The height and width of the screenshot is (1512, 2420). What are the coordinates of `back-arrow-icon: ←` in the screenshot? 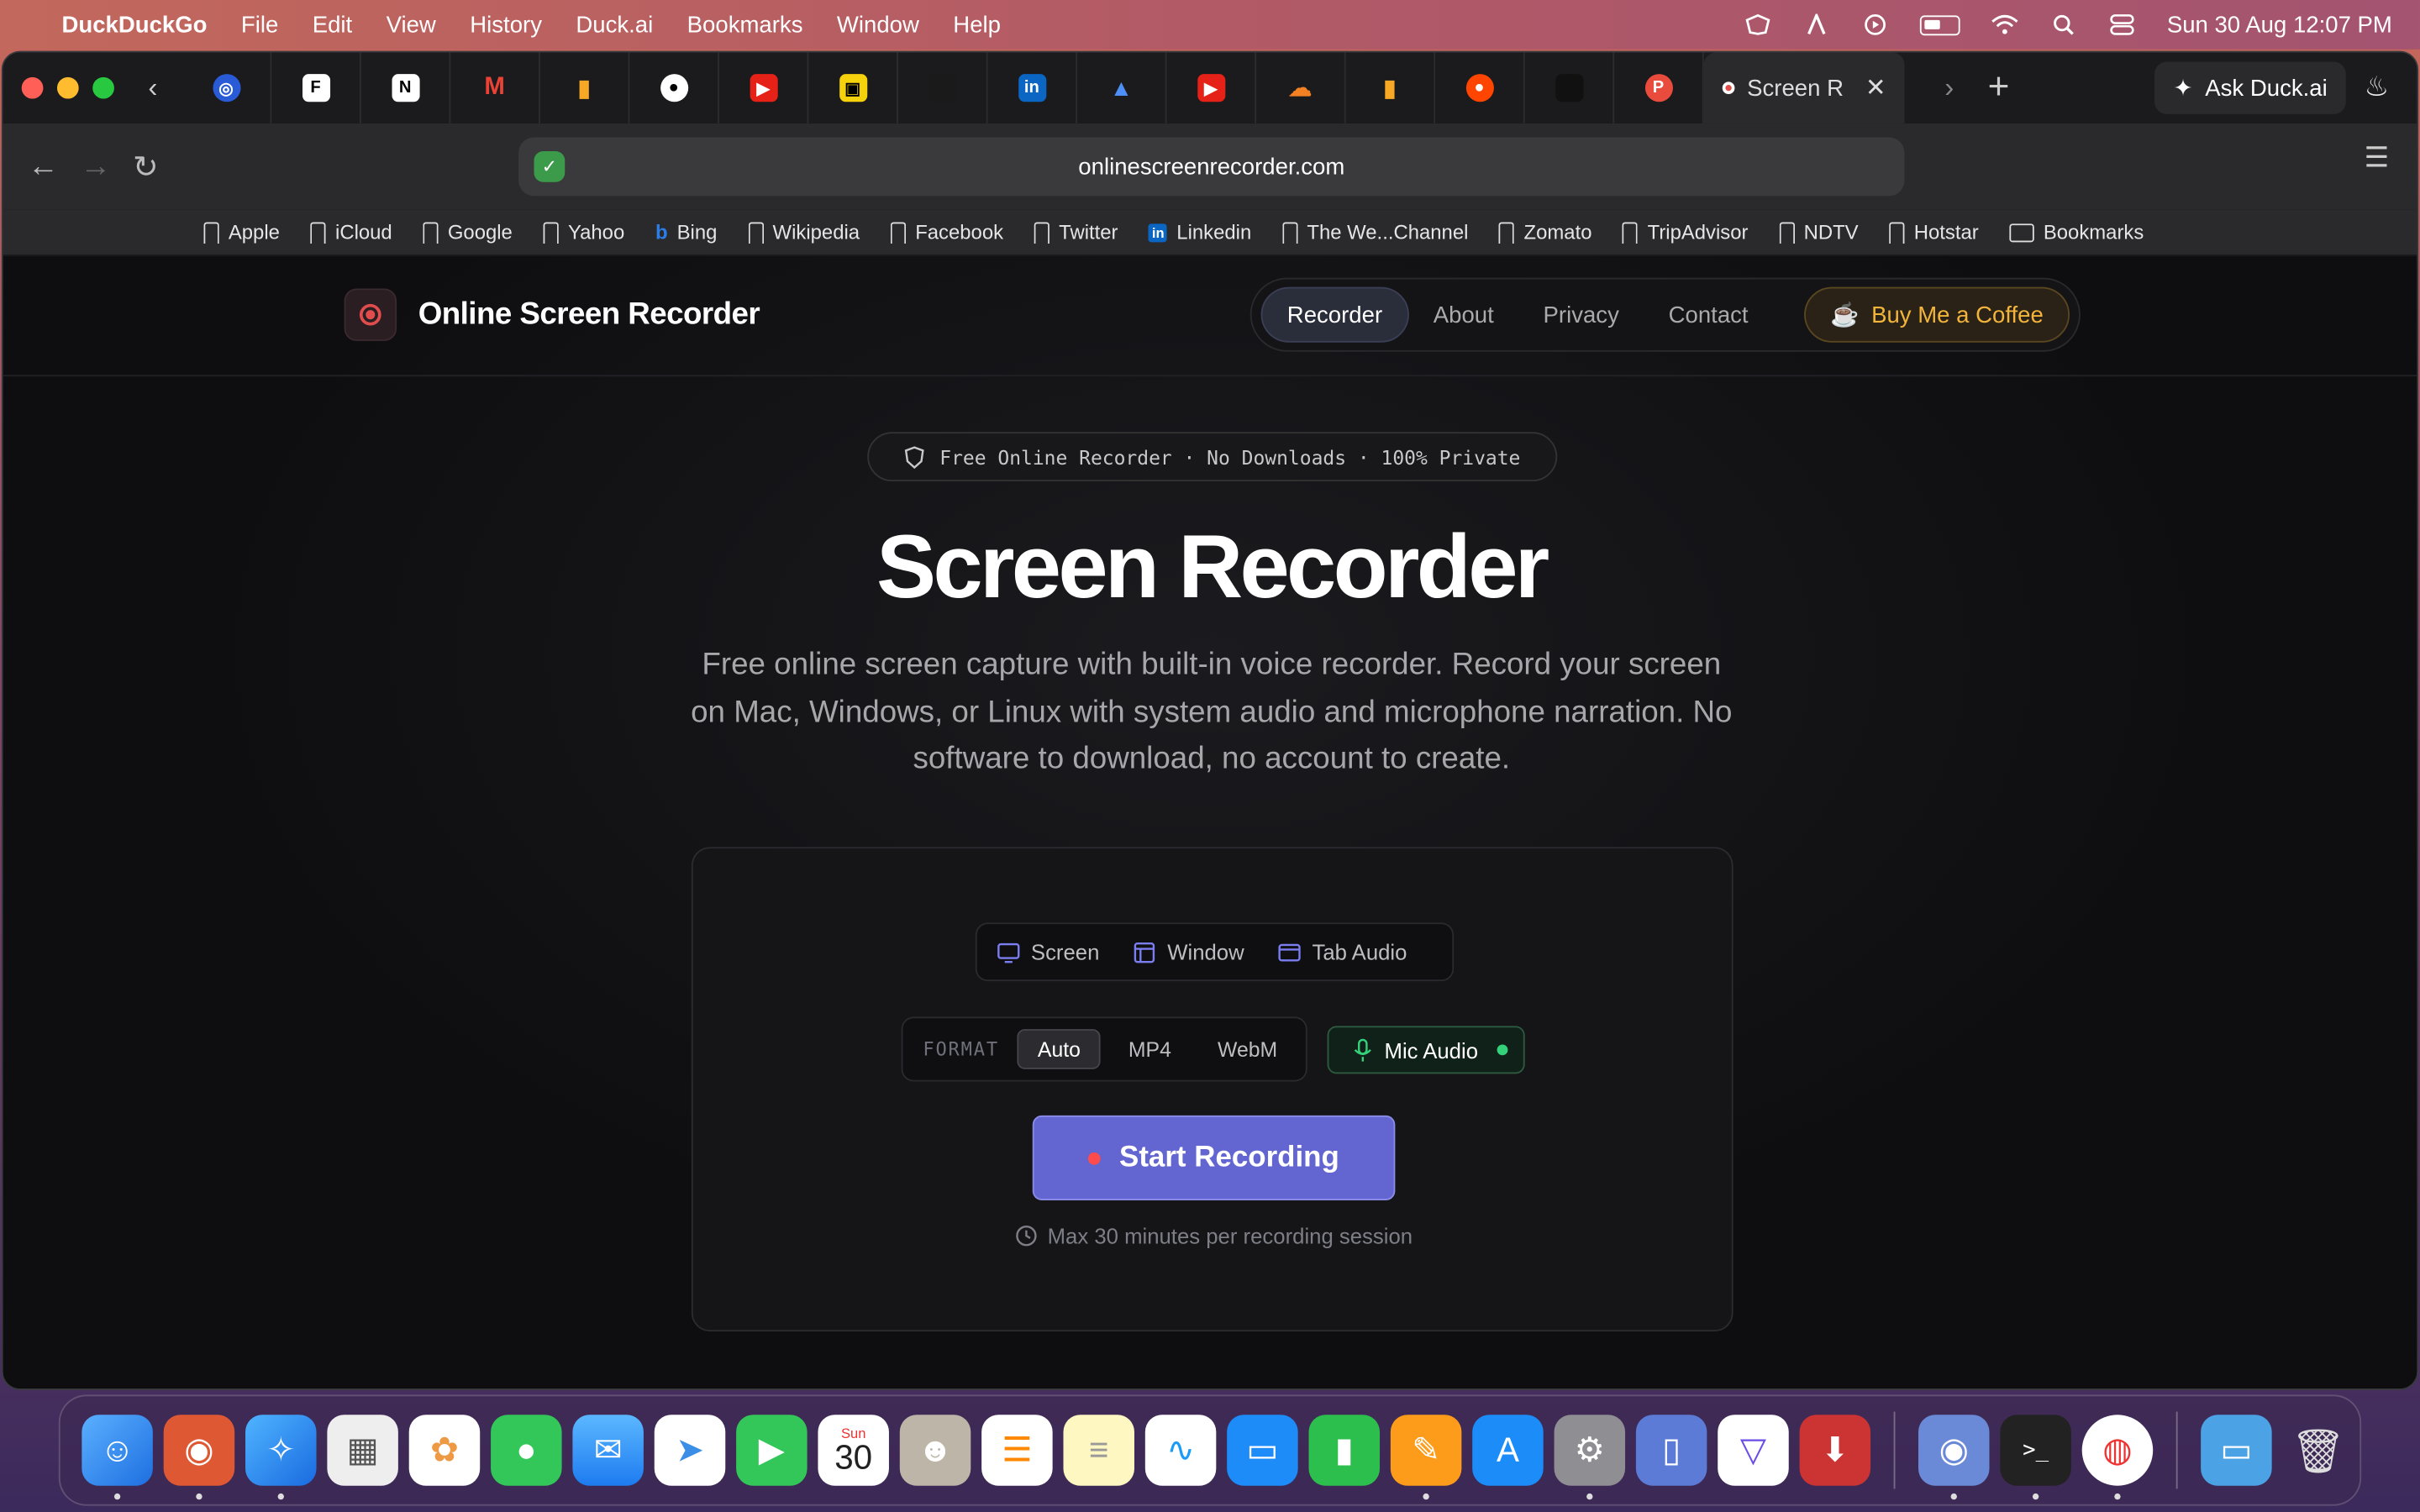 It's located at (54, 166).